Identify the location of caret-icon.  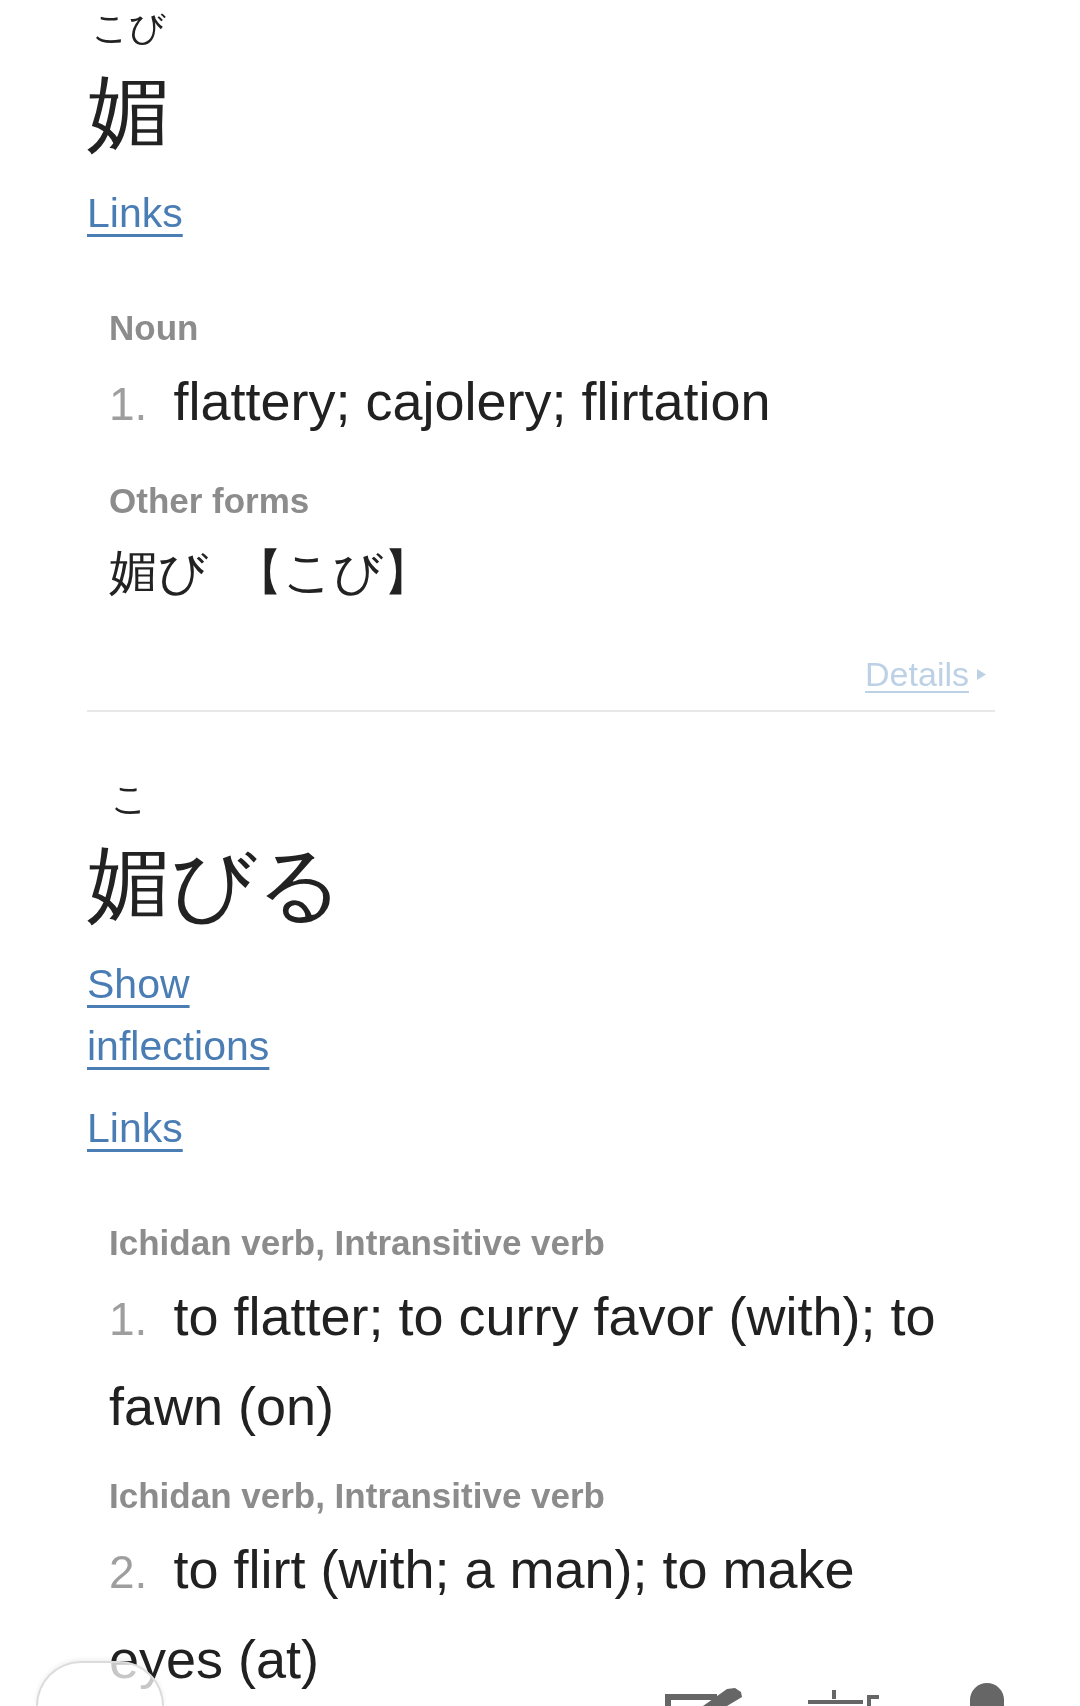
(981, 674).